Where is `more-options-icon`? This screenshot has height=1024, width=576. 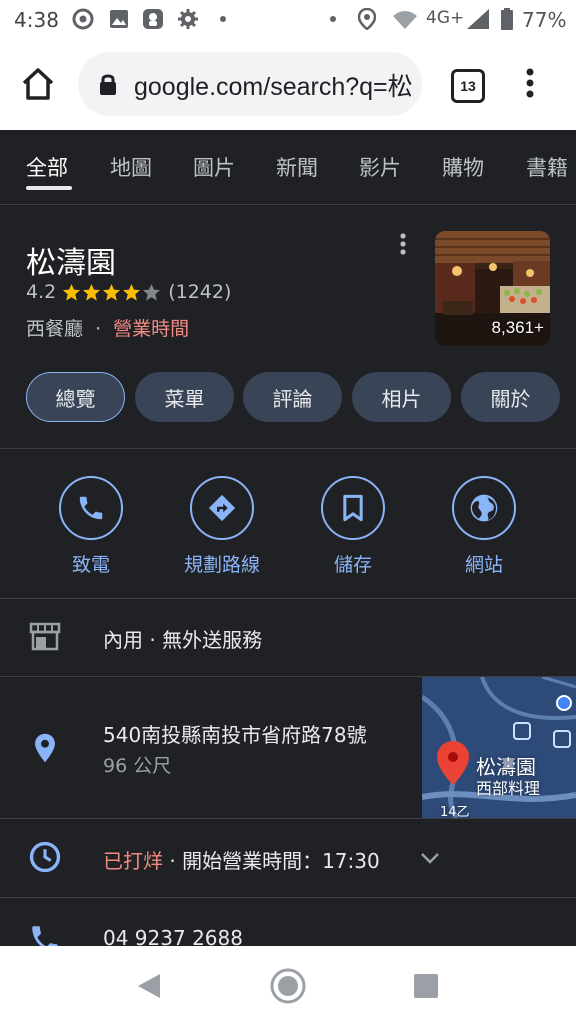 more-options-icon is located at coordinates (403, 245).